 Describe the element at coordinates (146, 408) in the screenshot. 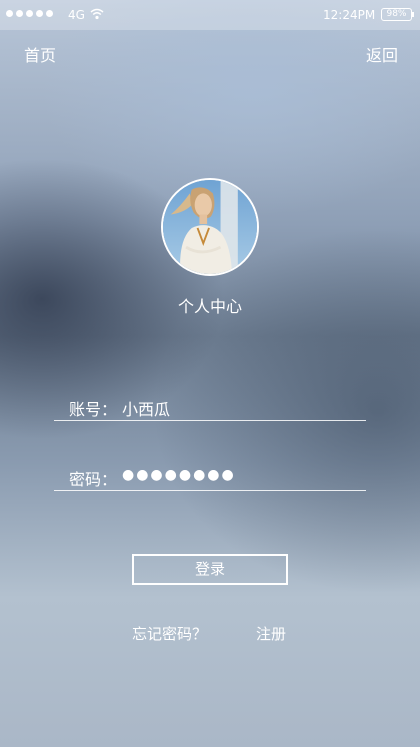

I see `account-input: 小西瓜` at that location.